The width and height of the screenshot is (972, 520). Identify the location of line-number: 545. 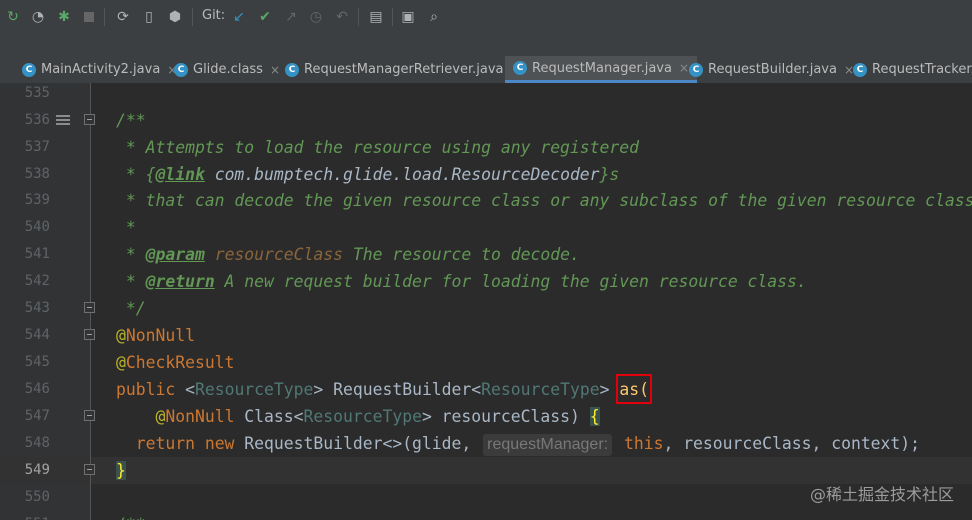
(37, 362).